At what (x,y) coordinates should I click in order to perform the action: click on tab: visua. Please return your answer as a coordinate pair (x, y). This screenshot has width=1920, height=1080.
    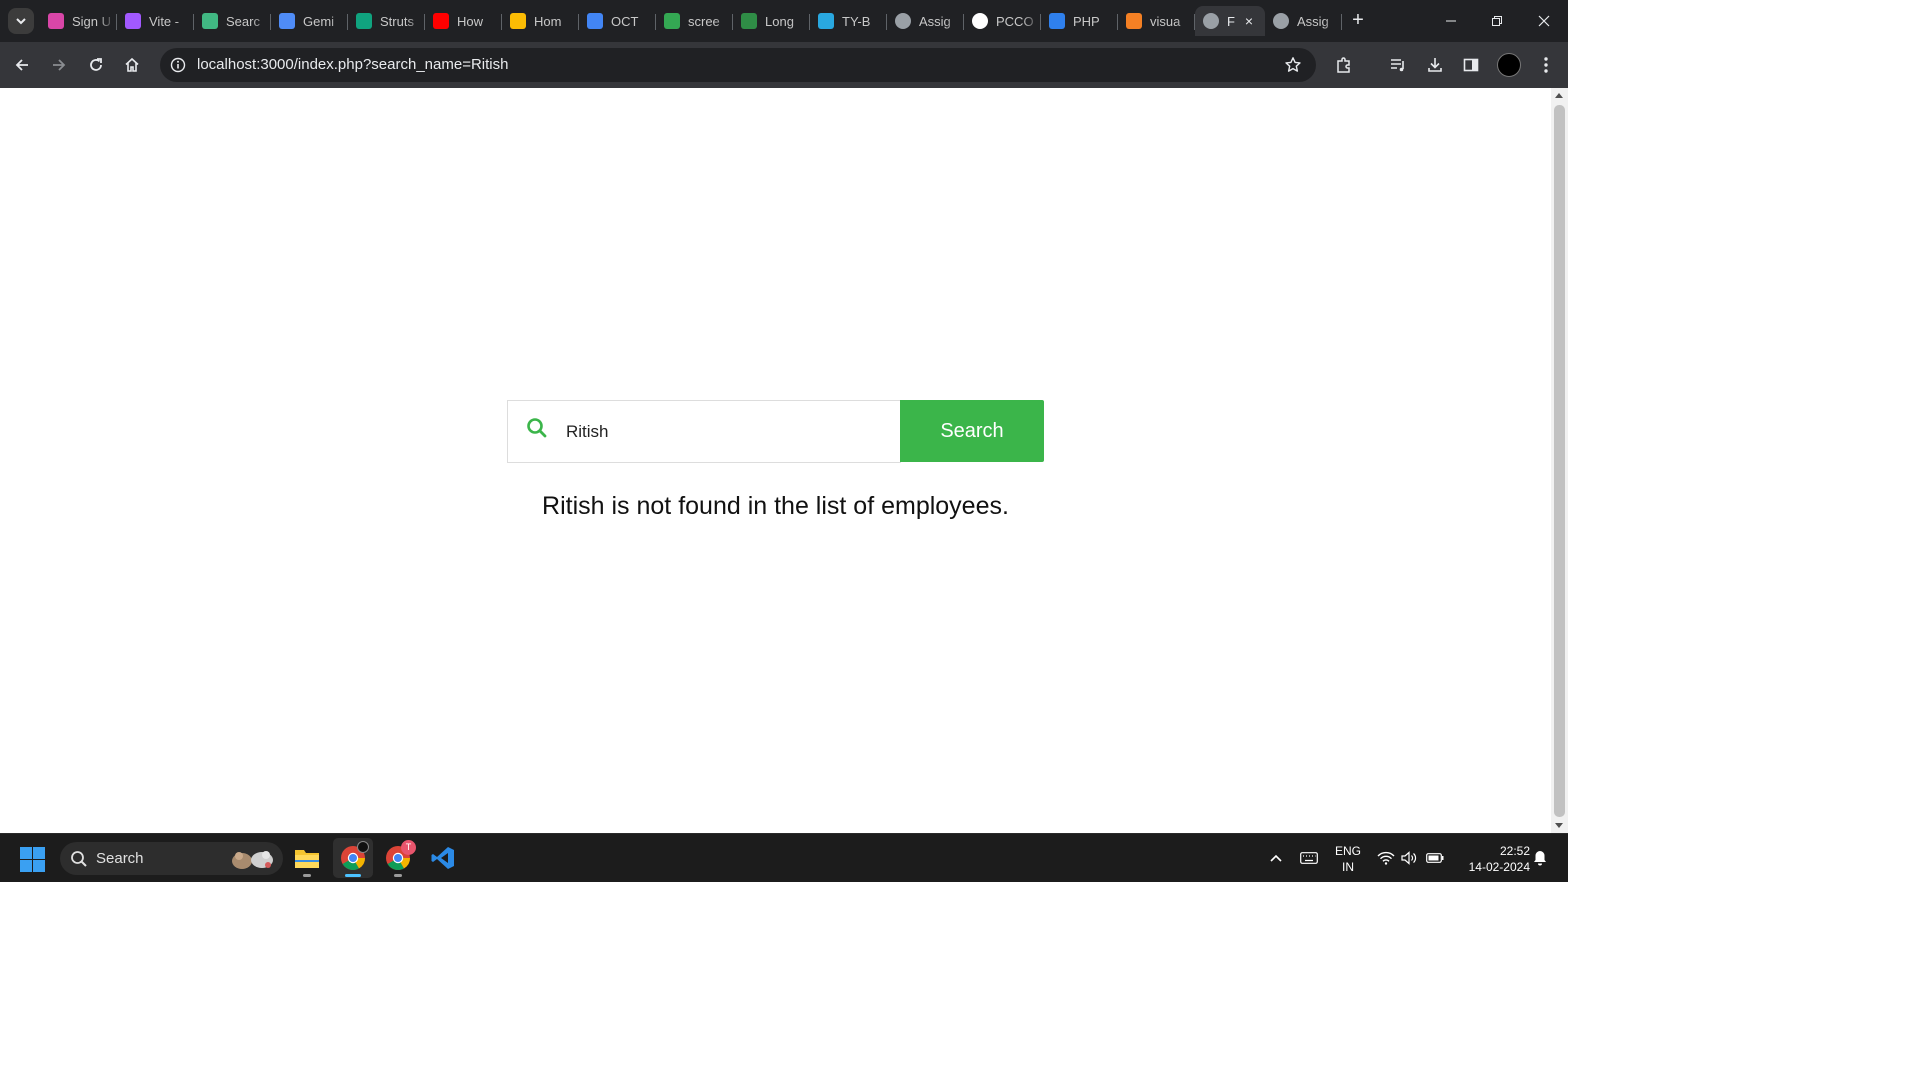
    Looking at the image, I should click on (1156, 21).